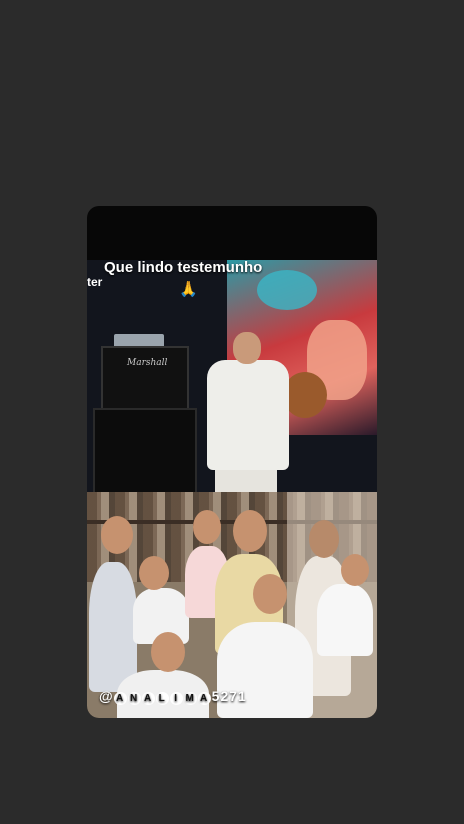  What do you see at coordinates (188, 289) in the screenshot?
I see `praying-hands-icon: 🙏` at bounding box center [188, 289].